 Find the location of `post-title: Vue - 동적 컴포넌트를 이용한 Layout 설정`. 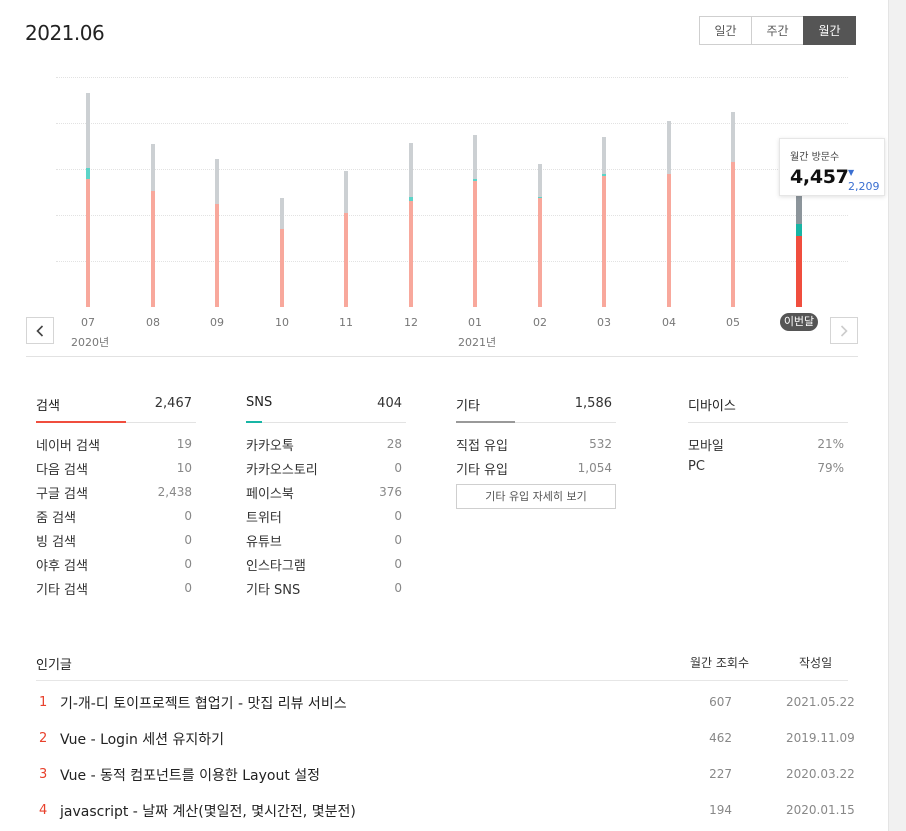

post-title: Vue - 동적 컴포넌트를 이용한 Layout 설정 is located at coordinates (190, 775).